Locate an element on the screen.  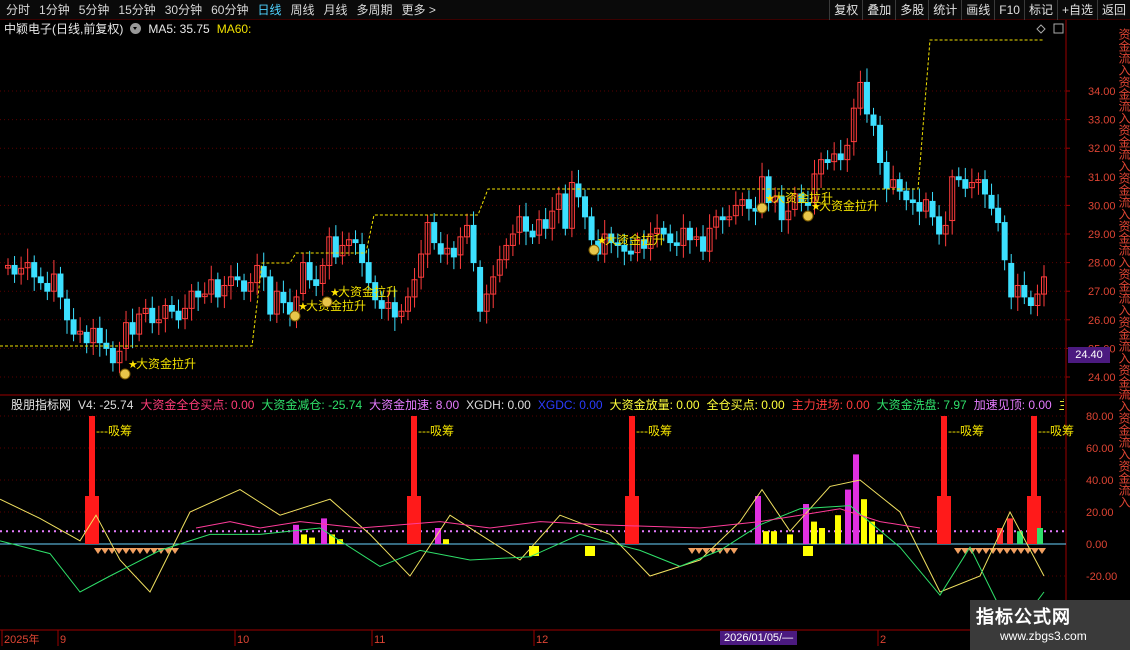
dropdown-icon is located at coordinates (136, 28).